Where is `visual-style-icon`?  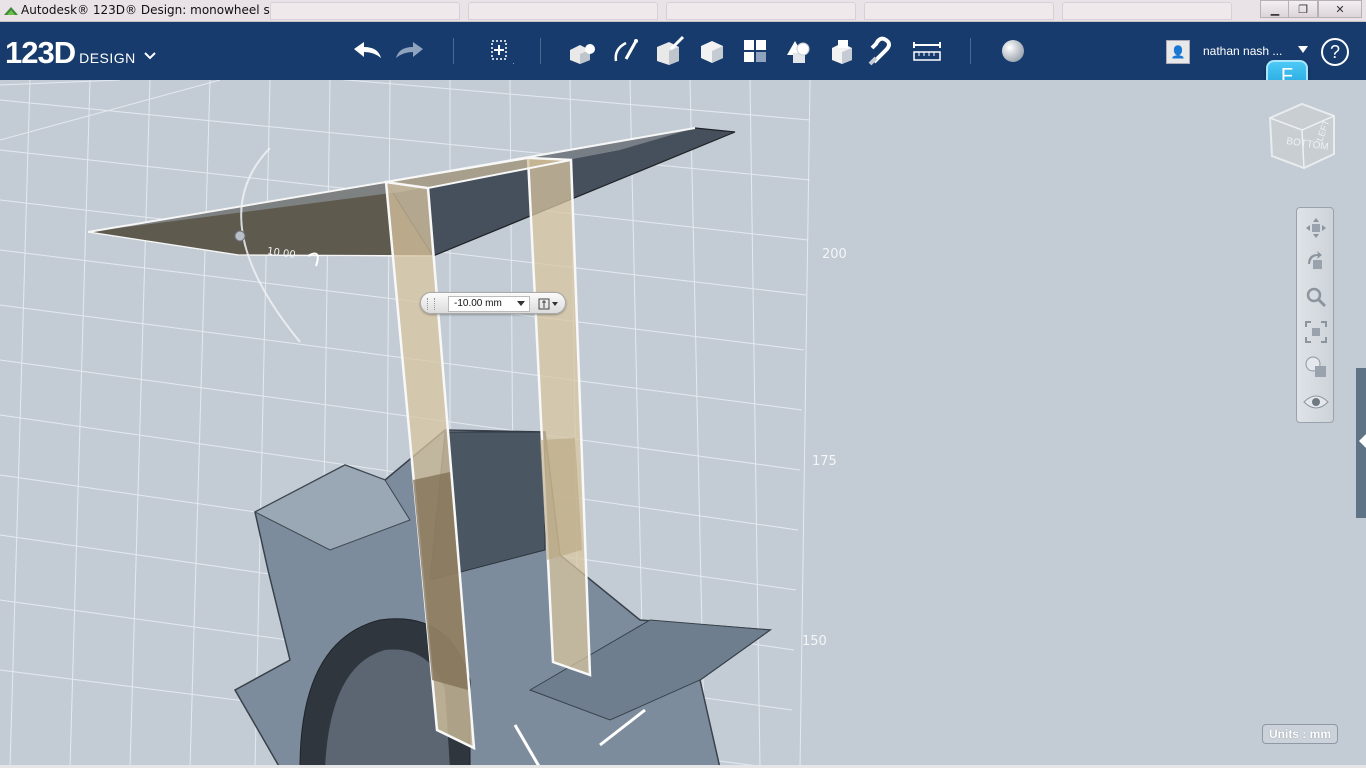
visual-style-icon is located at coordinates (1315, 366).